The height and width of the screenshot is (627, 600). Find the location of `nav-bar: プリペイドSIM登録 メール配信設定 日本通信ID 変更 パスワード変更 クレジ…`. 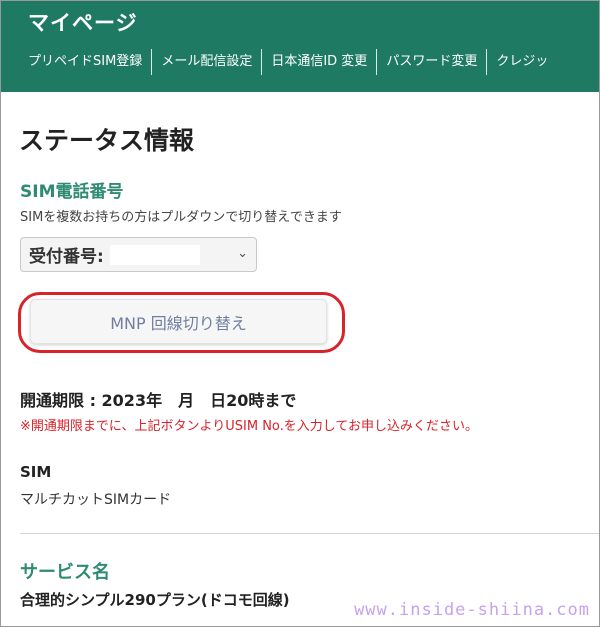

nav-bar: プリペイドSIM登録 メール配信設定 日本通信ID 変更 パスワード変更 クレジ… is located at coordinates (279, 62).